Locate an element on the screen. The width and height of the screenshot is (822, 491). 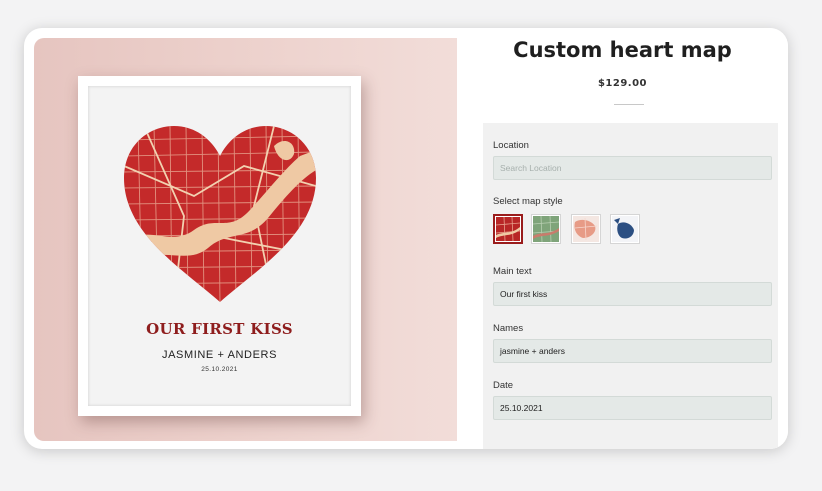
date-label: Date is located at coordinates (503, 385).